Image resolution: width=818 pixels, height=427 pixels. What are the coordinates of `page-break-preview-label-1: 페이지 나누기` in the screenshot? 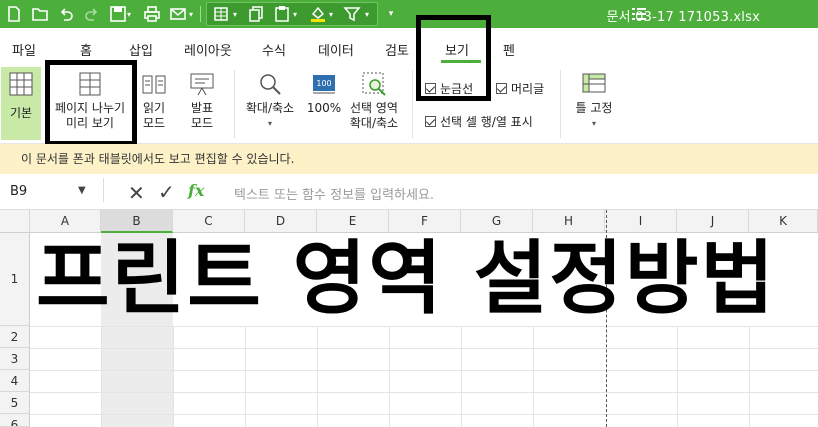 It's located at (90, 108).